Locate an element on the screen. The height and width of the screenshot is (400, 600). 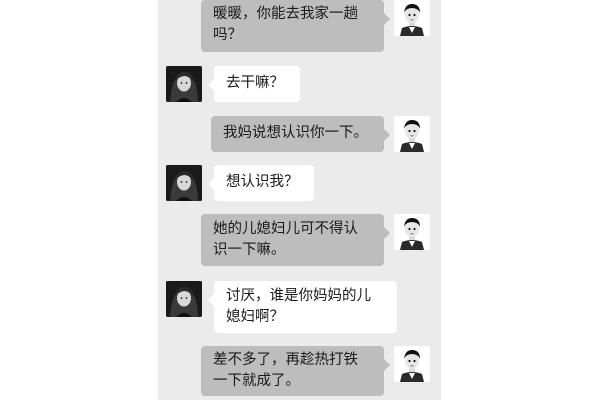
sent-message-bubble: 她的儿媳妇儿可不得认识一下嘛。 is located at coordinates (295, 240).